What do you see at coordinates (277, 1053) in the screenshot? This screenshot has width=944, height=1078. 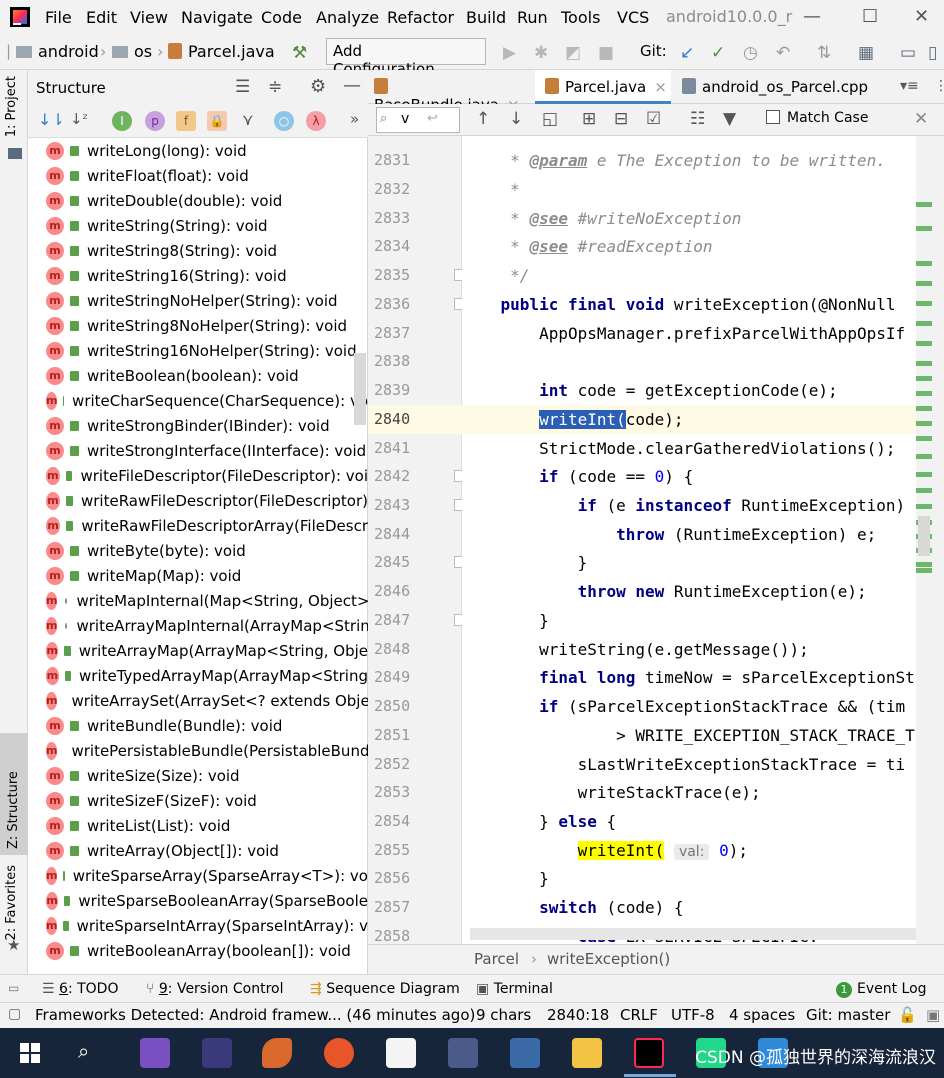 I see `matlab-icon` at bounding box center [277, 1053].